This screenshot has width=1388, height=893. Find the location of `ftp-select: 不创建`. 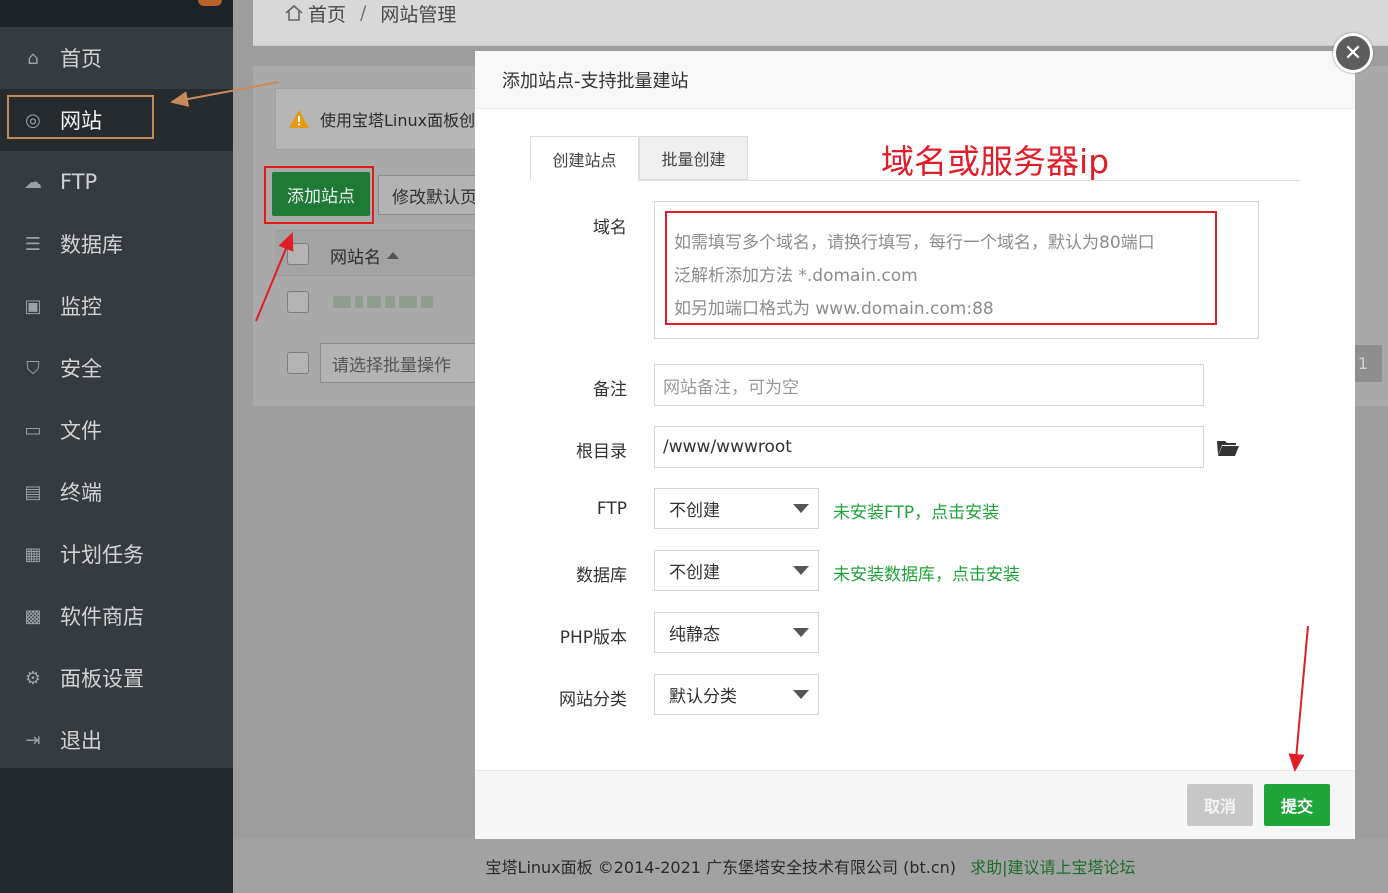

ftp-select: 不创建 is located at coordinates (736, 508).